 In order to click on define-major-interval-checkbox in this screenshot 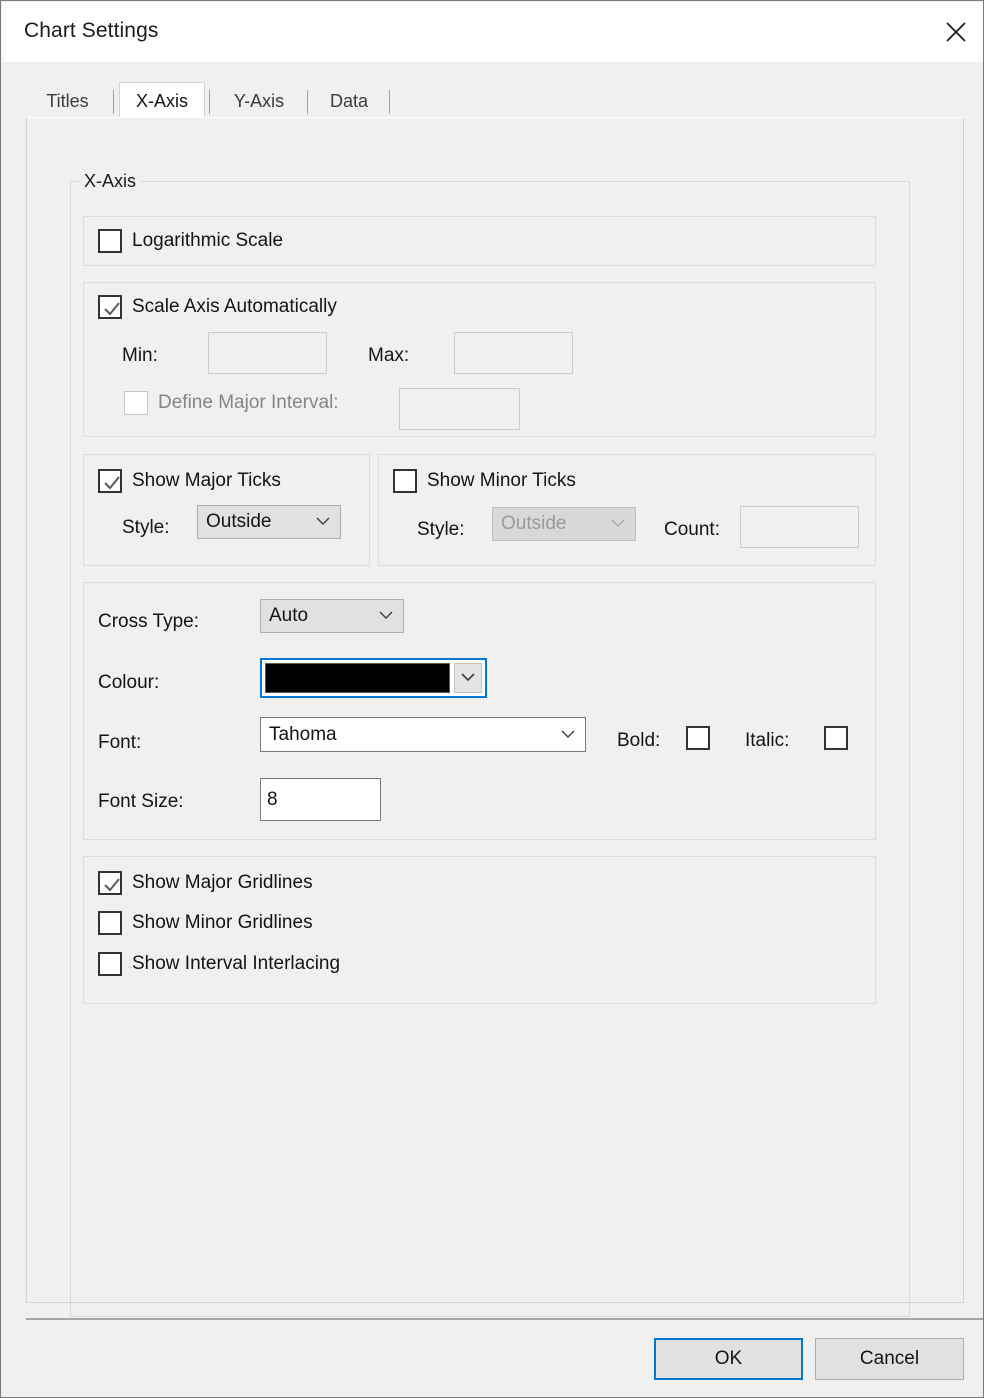, I will do `click(136, 403)`.